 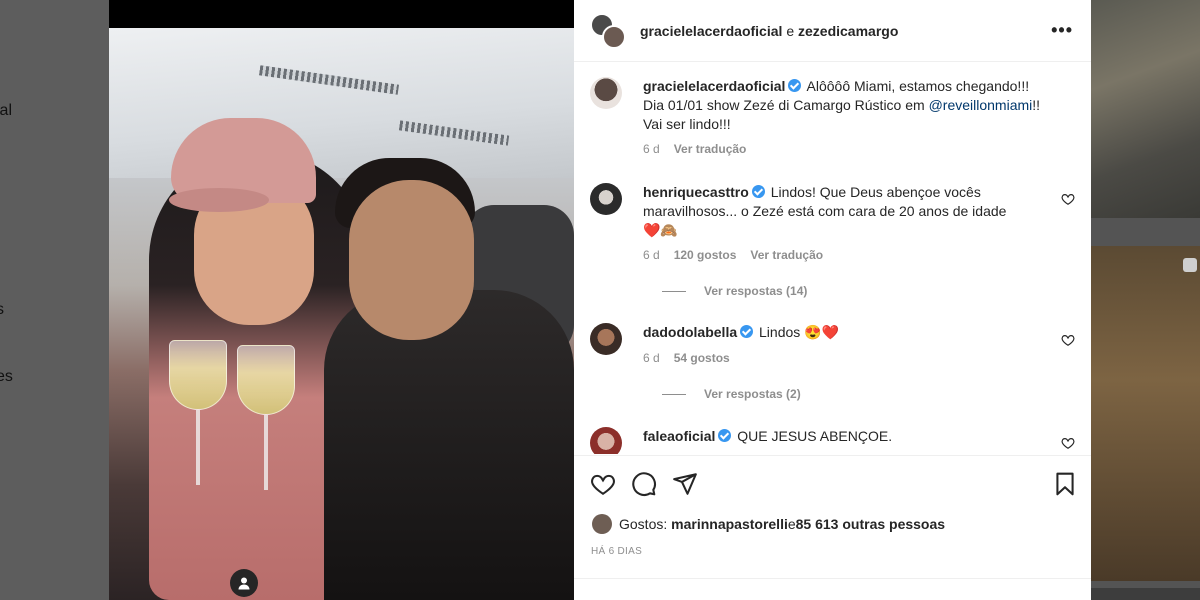 What do you see at coordinates (54, 300) in the screenshot?
I see `background-page-left: ial s es` at bounding box center [54, 300].